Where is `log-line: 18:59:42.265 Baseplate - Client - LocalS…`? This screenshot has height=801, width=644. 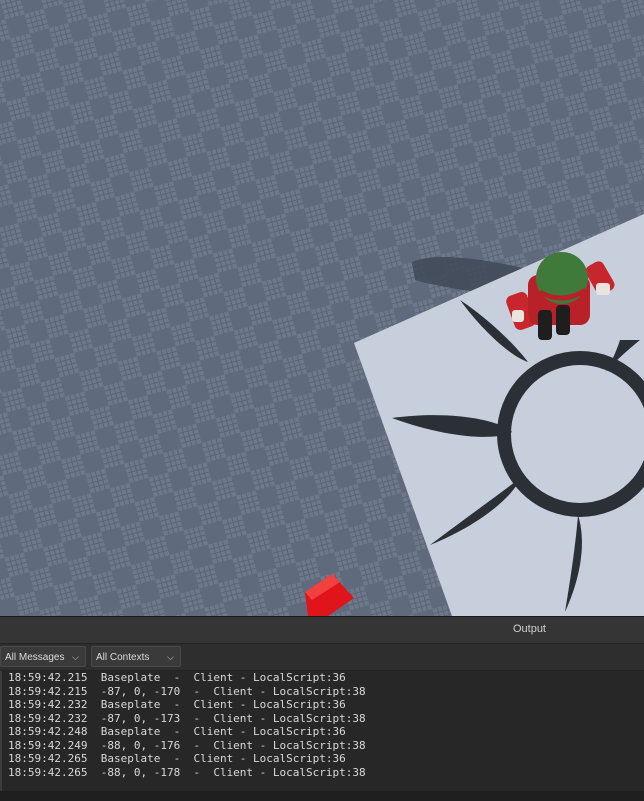 log-line: 18:59:42.265 Baseplate - Client - LocalS… is located at coordinates (323, 759).